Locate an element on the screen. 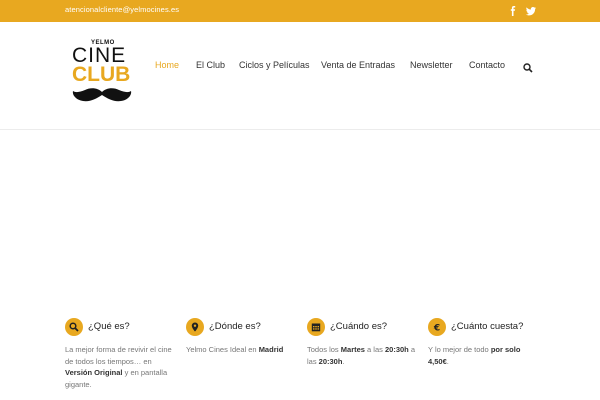  cine-club-logo: YELMO CINE CLUB is located at coordinates (102, 75).